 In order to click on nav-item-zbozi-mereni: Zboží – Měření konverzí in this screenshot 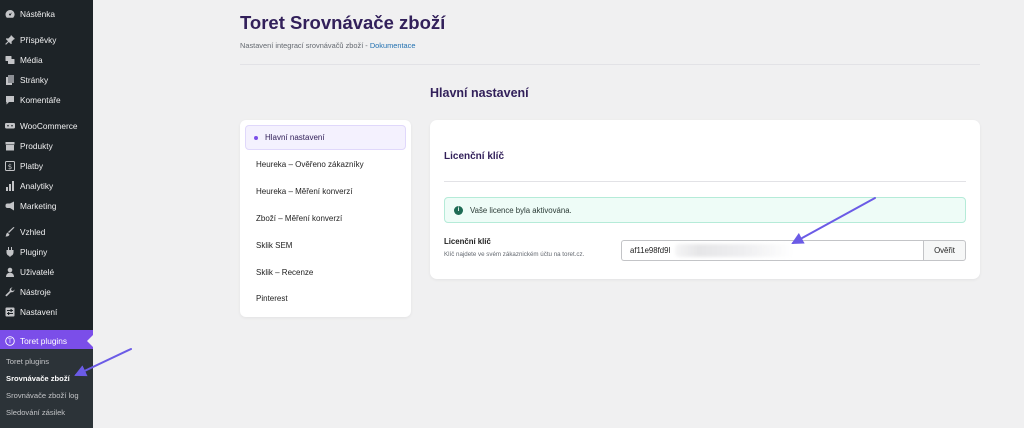, I will do `click(325, 218)`.